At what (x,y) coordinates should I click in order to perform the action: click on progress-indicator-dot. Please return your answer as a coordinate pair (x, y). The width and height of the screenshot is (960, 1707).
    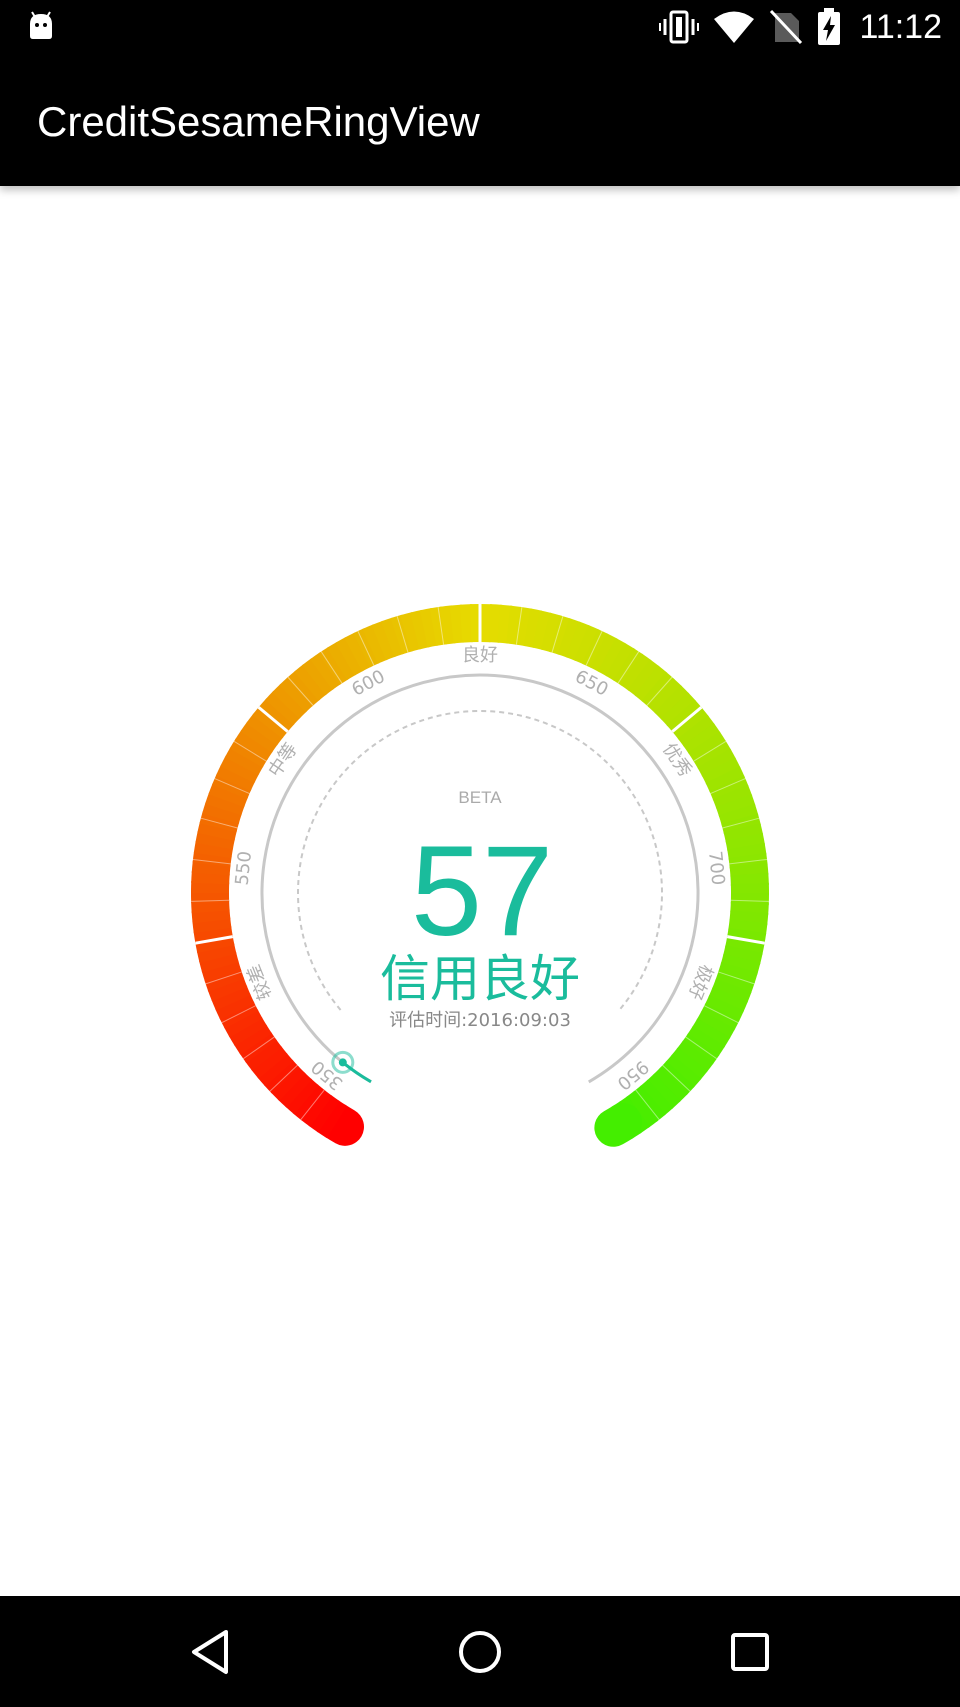
    Looking at the image, I should click on (342, 1062).